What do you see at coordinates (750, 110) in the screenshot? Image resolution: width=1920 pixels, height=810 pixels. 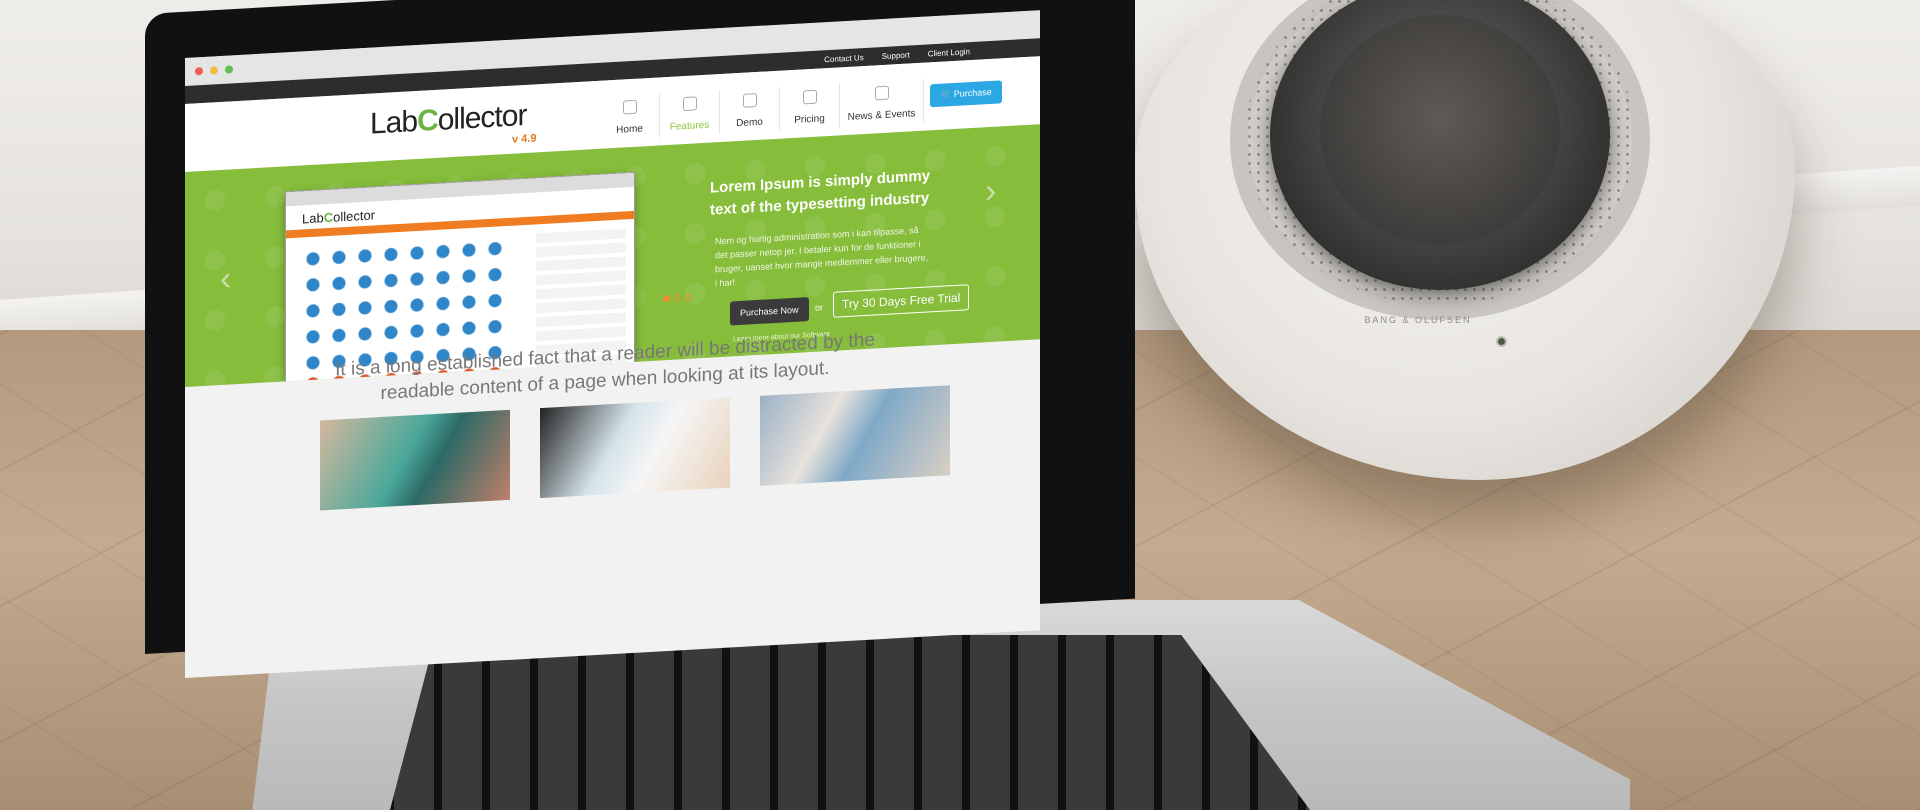 I see `nav-demo: Demo` at bounding box center [750, 110].